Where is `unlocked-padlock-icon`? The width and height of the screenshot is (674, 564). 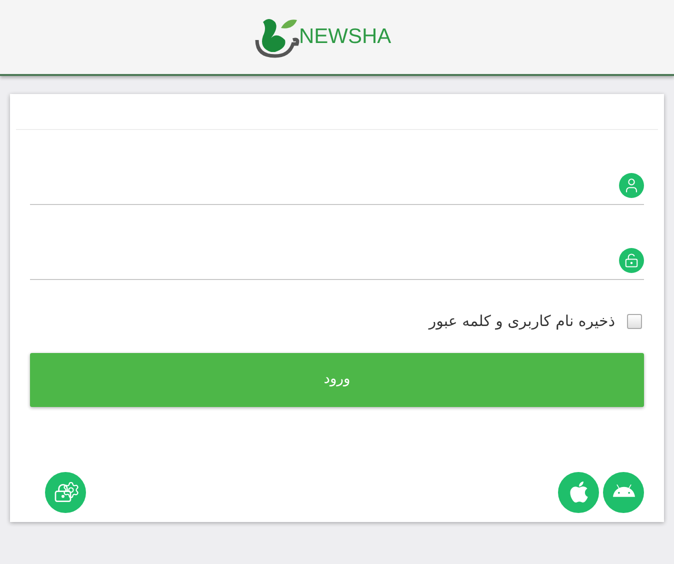 unlocked-padlock-icon is located at coordinates (631, 260).